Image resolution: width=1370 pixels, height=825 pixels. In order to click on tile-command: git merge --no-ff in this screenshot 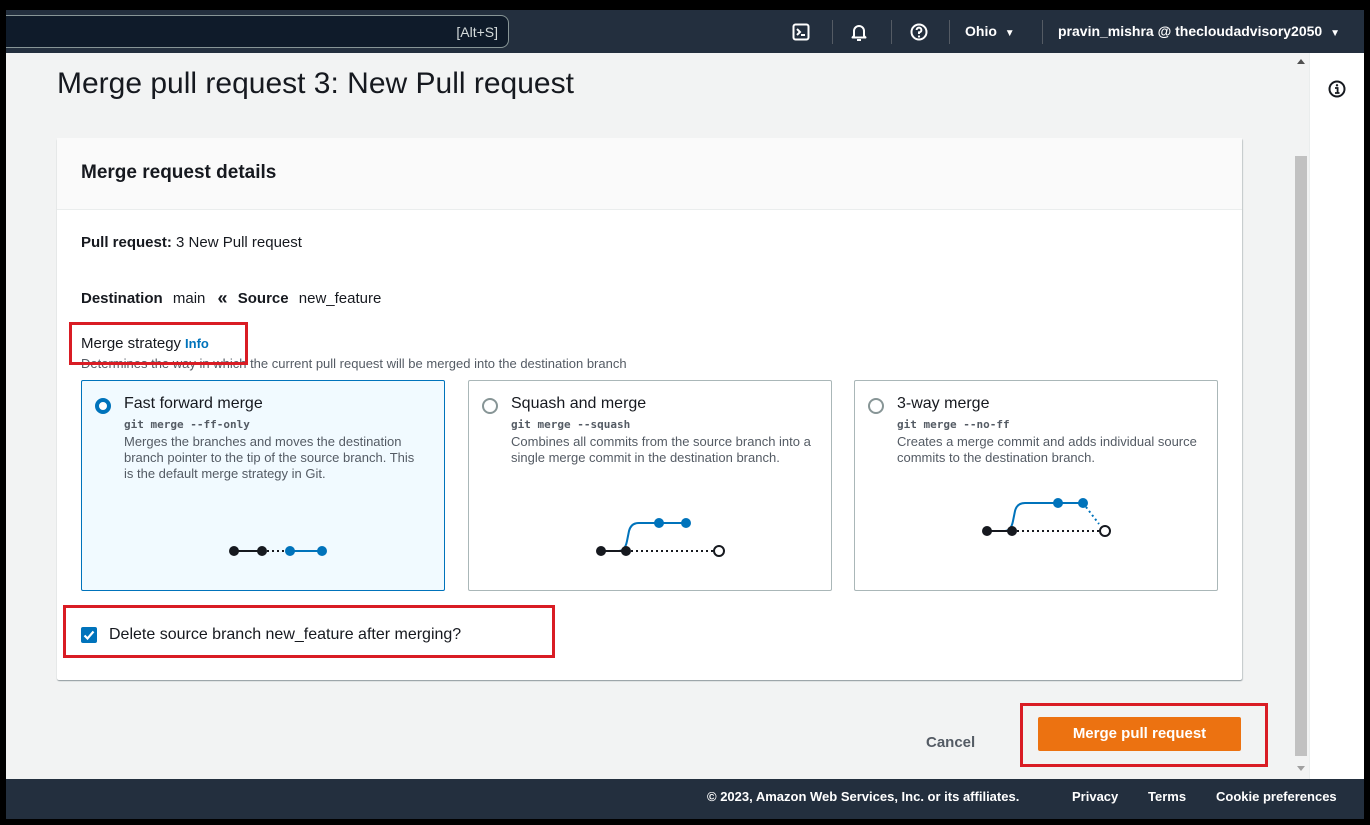, I will do `click(953, 424)`.